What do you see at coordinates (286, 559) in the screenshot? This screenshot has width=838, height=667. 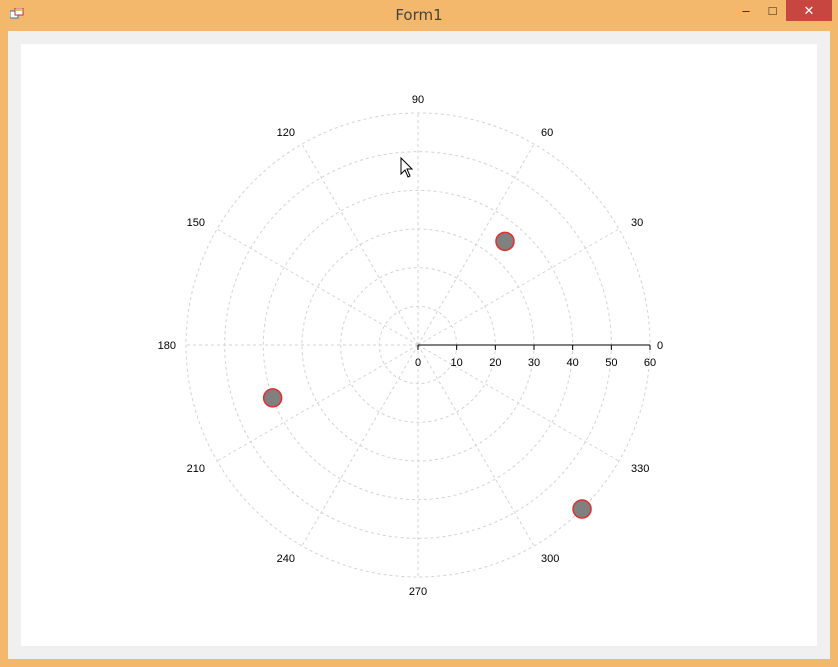 I see `angle-tick-label: 240` at bounding box center [286, 559].